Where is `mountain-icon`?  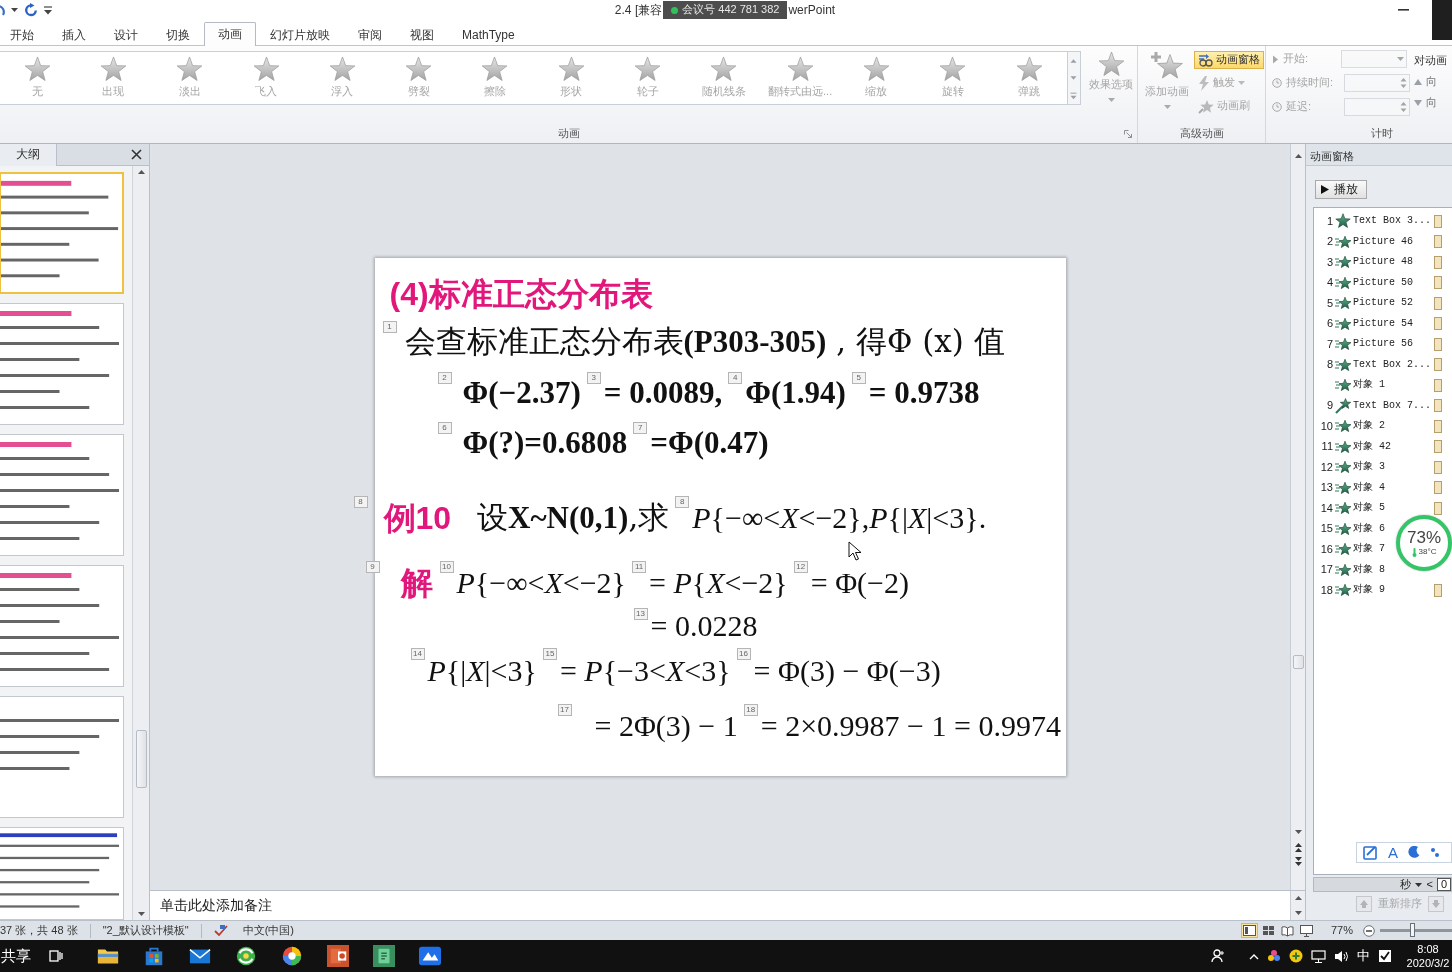
mountain-icon is located at coordinates (430, 956).